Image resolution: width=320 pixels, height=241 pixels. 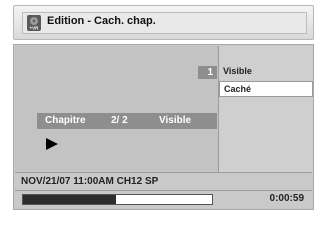 I want to click on title-bar: +VR Edition - Cach. chap., so click(x=163, y=22).